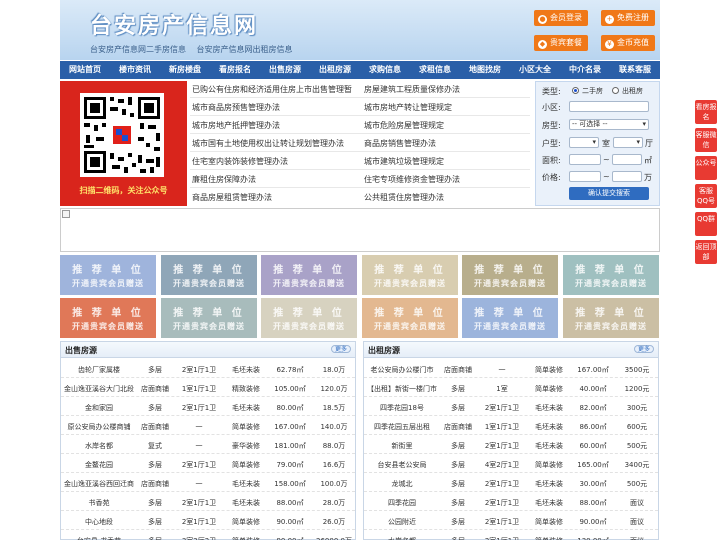  I want to click on register-button: + 免费注册, so click(628, 18).